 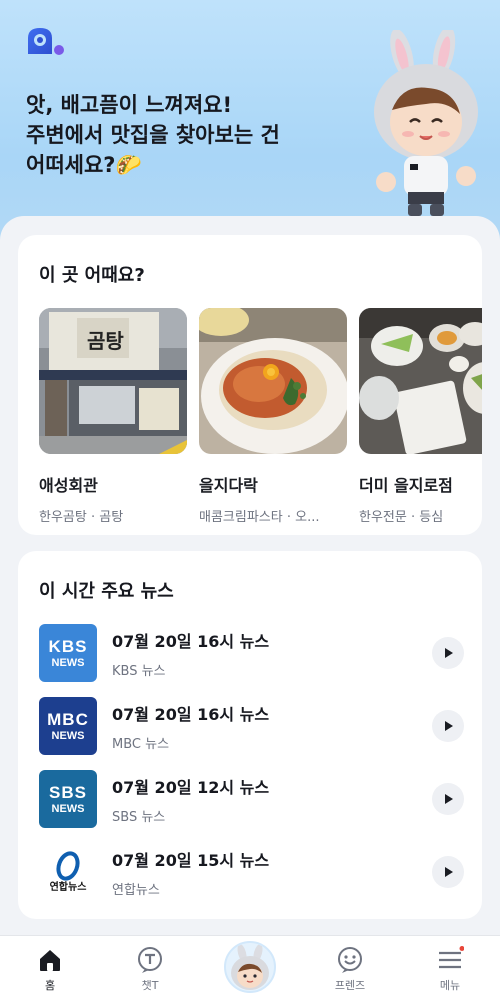 What do you see at coordinates (84, 165) in the screenshot?
I see `hero-title-line-3: 어떠세요?🌮` at bounding box center [84, 165].